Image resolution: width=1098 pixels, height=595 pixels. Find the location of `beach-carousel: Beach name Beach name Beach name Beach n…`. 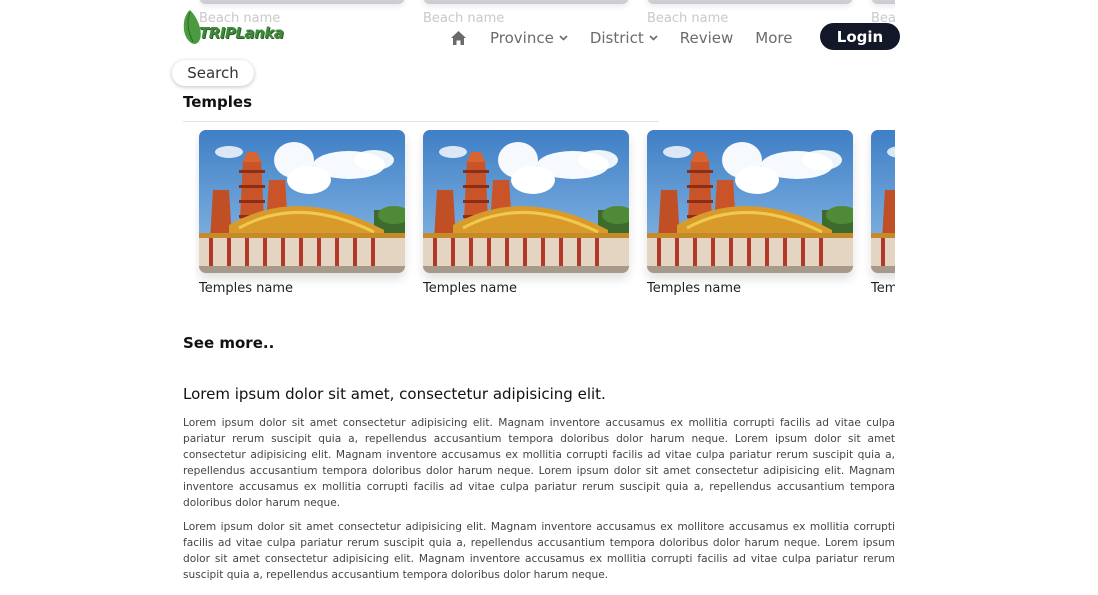

beach-carousel: Beach name Beach name Beach name Beach n… is located at coordinates (547, 14).